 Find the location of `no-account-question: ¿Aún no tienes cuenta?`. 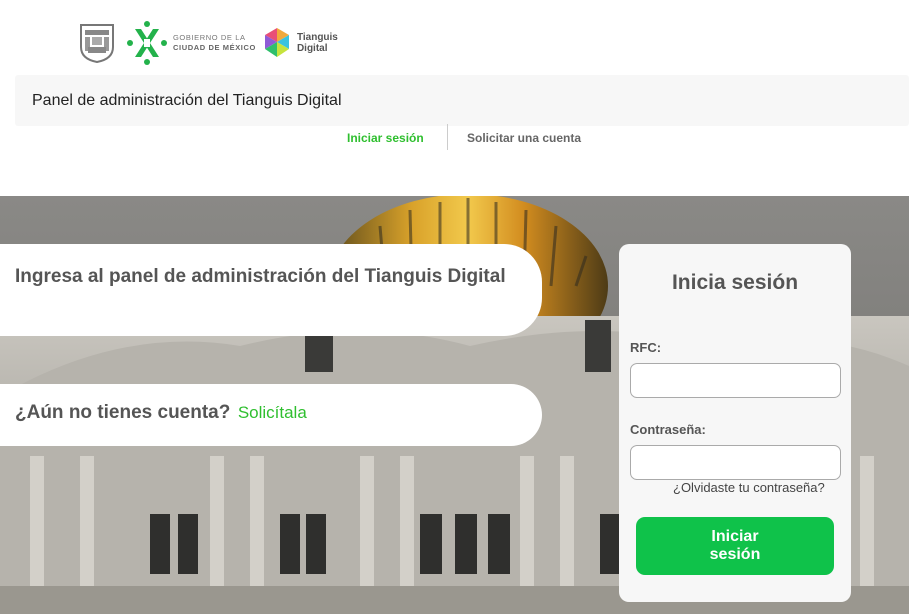

no-account-question: ¿Aún no tienes cuenta? is located at coordinates (123, 412).